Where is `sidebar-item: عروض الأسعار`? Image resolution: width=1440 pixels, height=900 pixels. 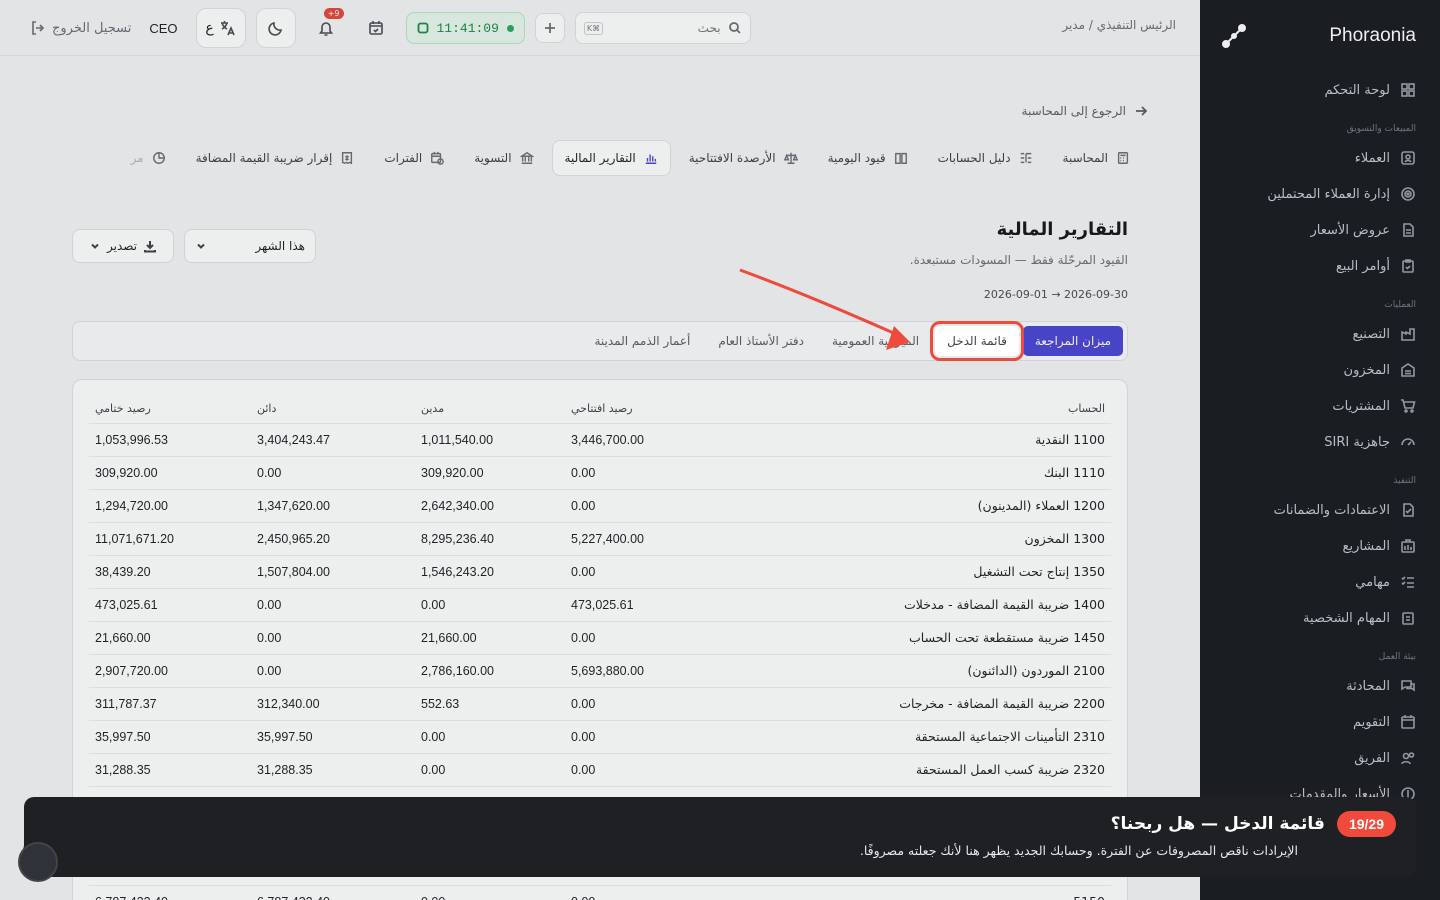
sidebar-item: عروض الأسعار is located at coordinates (1318, 230).